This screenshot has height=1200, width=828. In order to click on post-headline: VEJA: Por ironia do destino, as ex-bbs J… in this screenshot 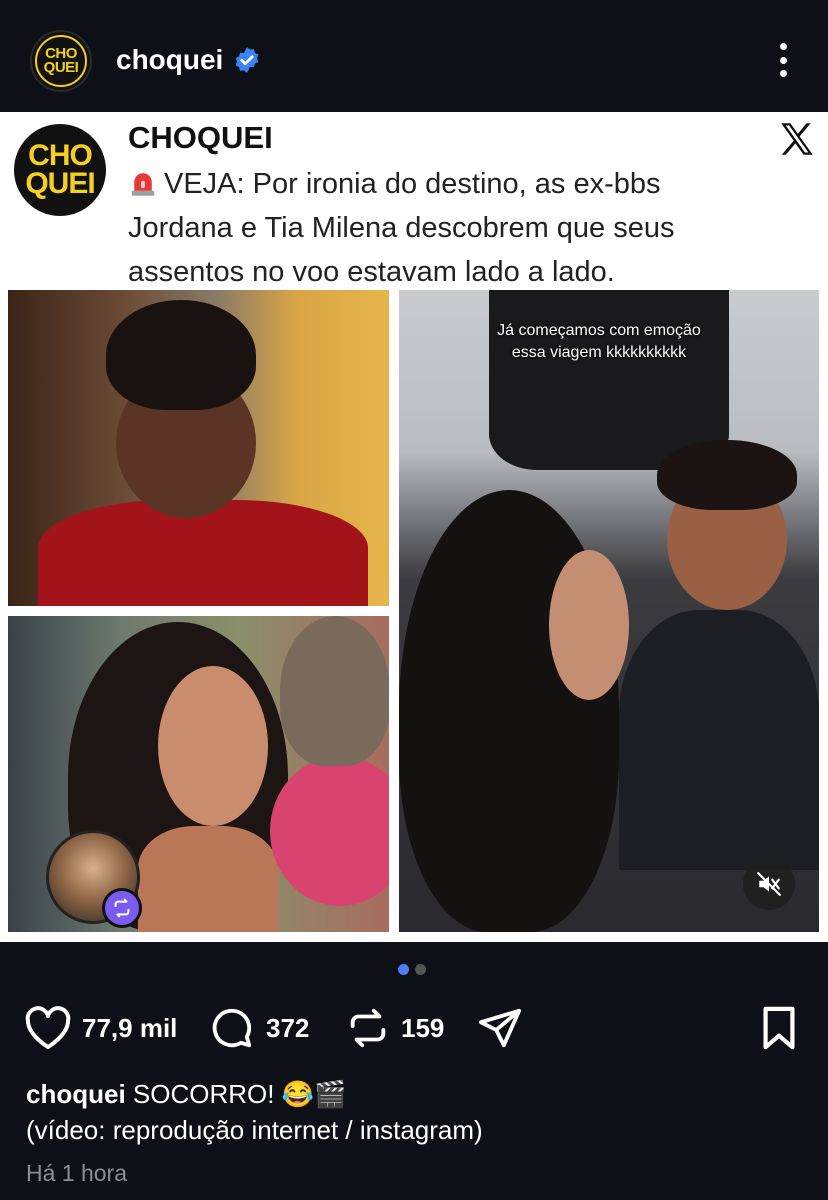, I will do `click(448, 228)`.